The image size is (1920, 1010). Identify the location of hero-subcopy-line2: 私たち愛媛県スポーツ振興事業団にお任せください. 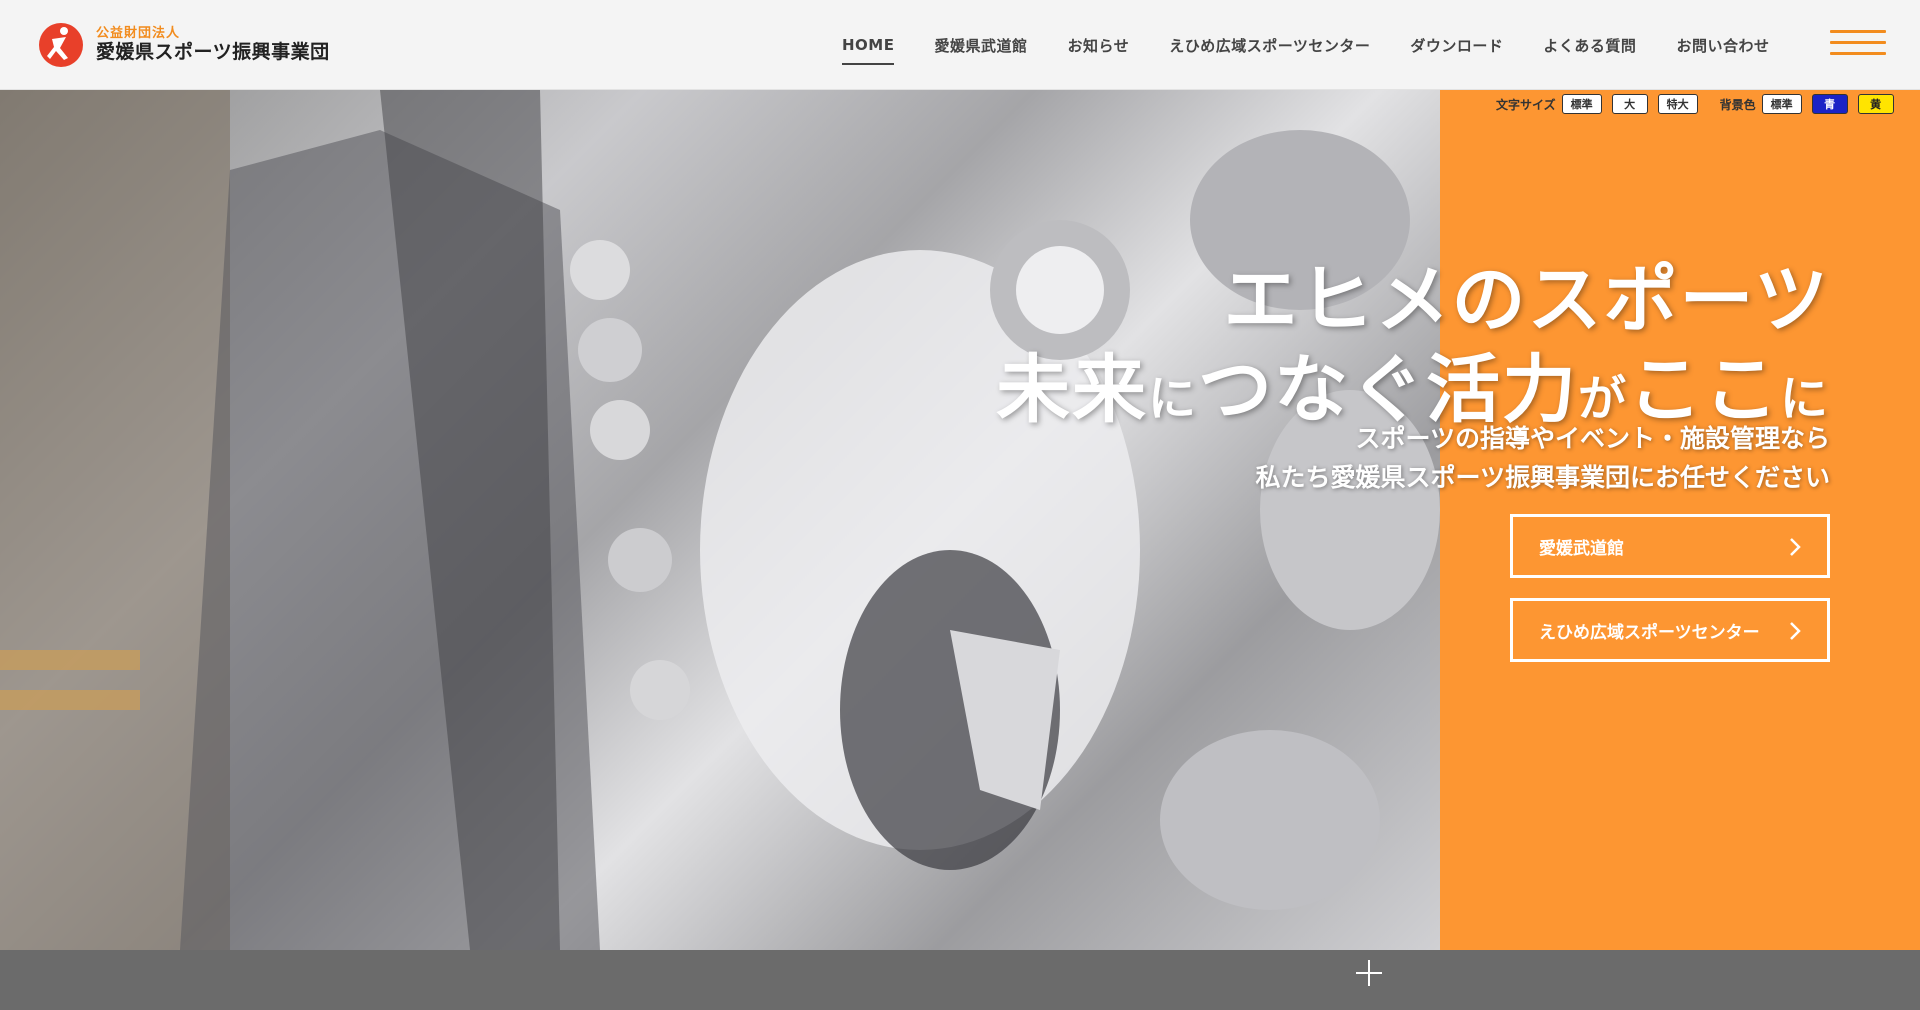
(1542, 477).